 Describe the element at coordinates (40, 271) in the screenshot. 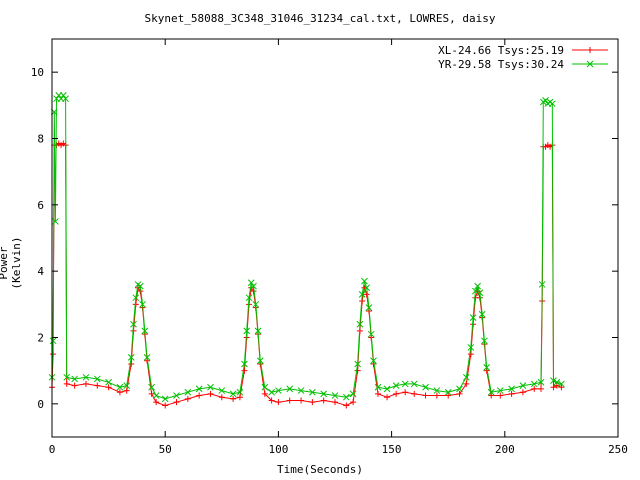

I see `y-tick-label: 4` at that location.